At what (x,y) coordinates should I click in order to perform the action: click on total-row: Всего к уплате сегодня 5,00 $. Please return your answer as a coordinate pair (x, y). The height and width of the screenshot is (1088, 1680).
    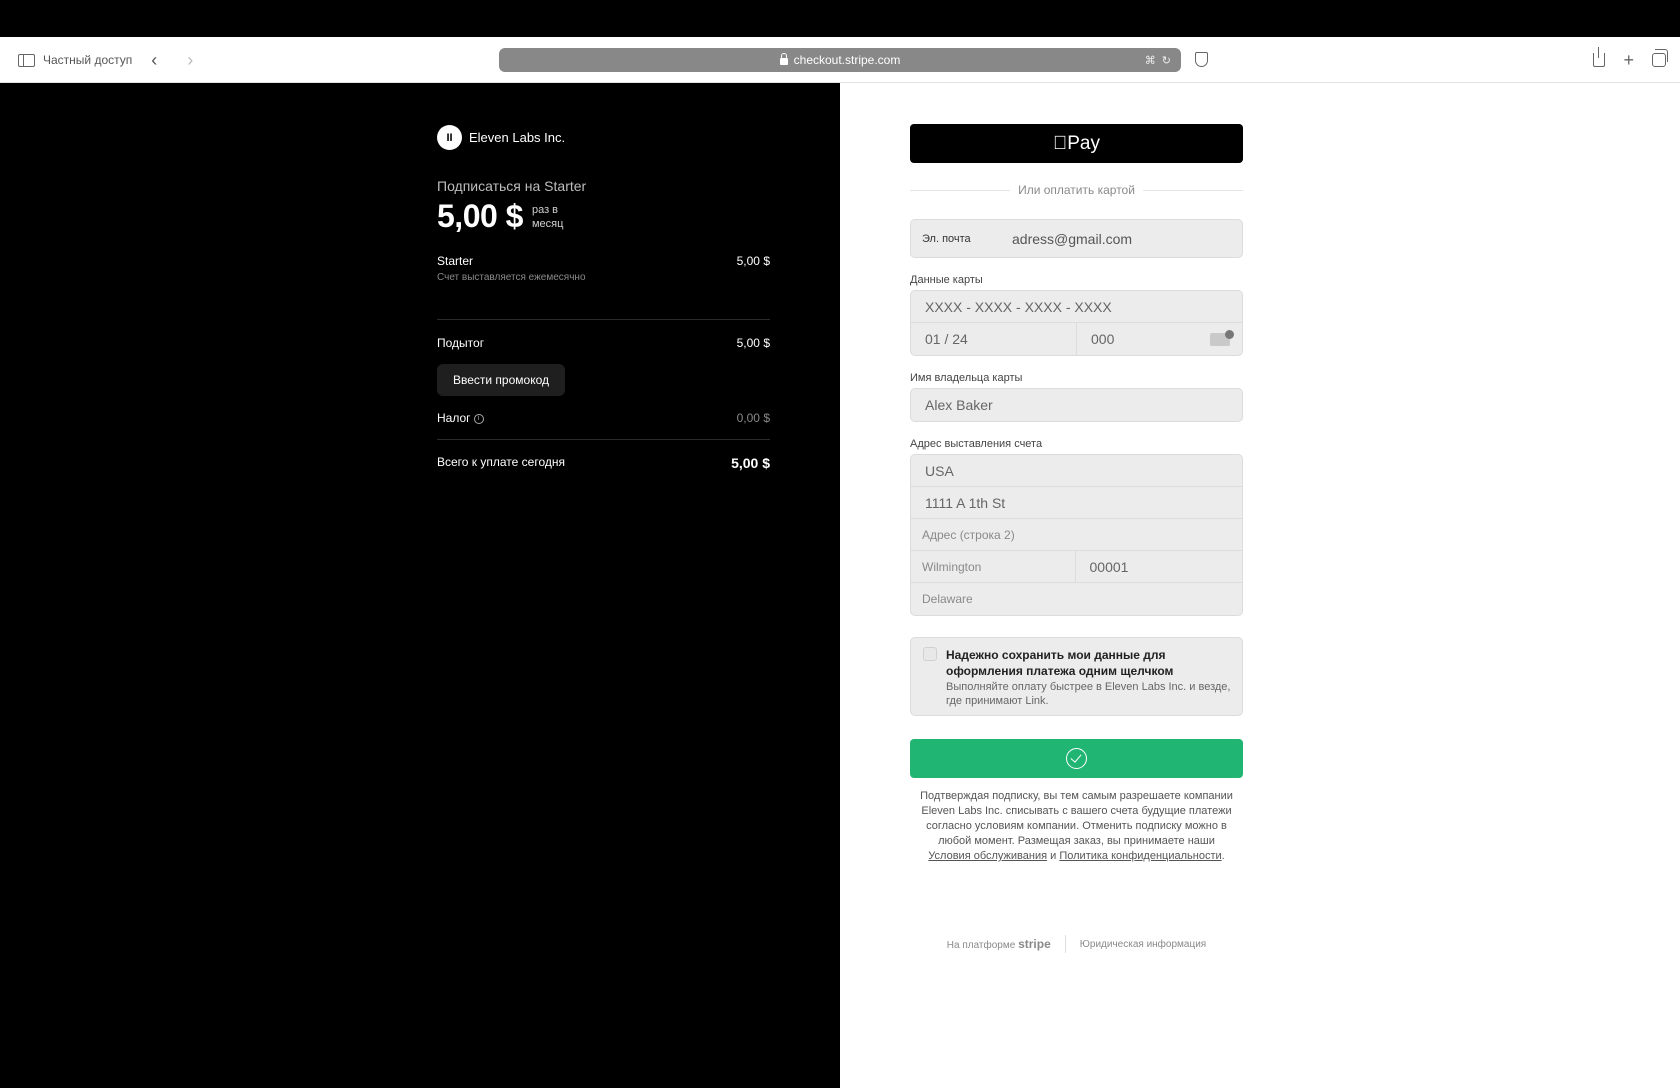
    Looking at the image, I should click on (603, 463).